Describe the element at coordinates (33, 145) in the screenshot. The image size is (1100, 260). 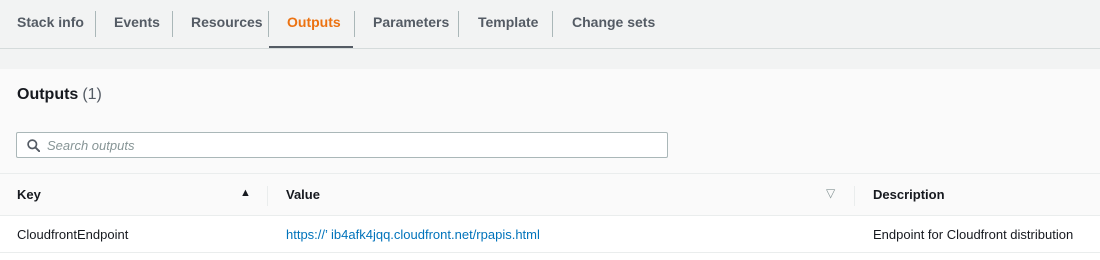
I see `search-icon` at that location.